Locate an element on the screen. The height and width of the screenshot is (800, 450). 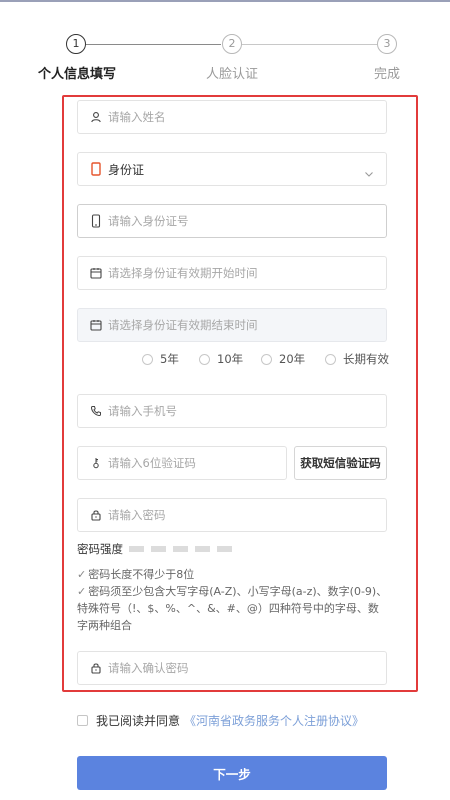
step-2-circle: 2 is located at coordinates (232, 44).